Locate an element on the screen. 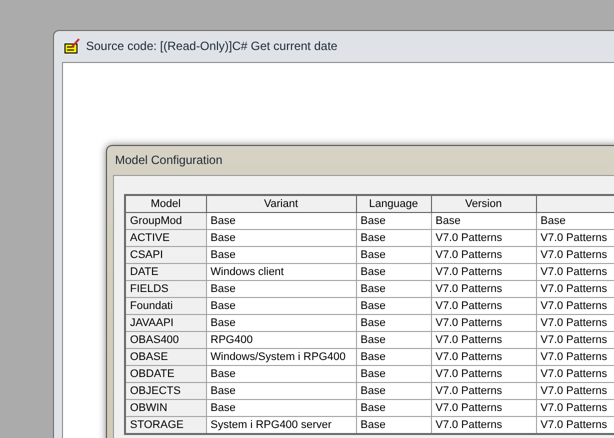 This screenshot has height=438, width=614. row-header: OBJECTS is located at coordinates (165, 391).